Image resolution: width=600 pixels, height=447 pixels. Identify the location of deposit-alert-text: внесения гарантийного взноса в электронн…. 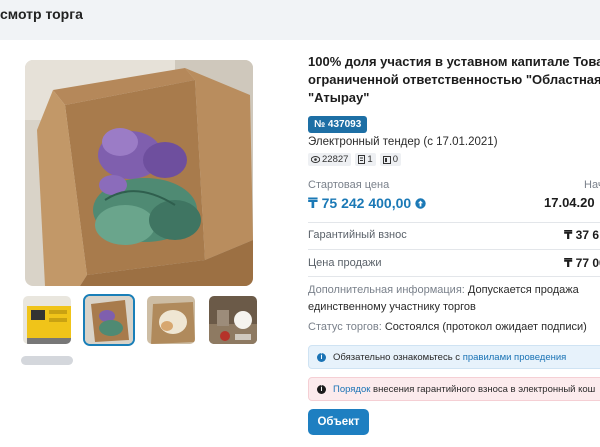
(483, 389).